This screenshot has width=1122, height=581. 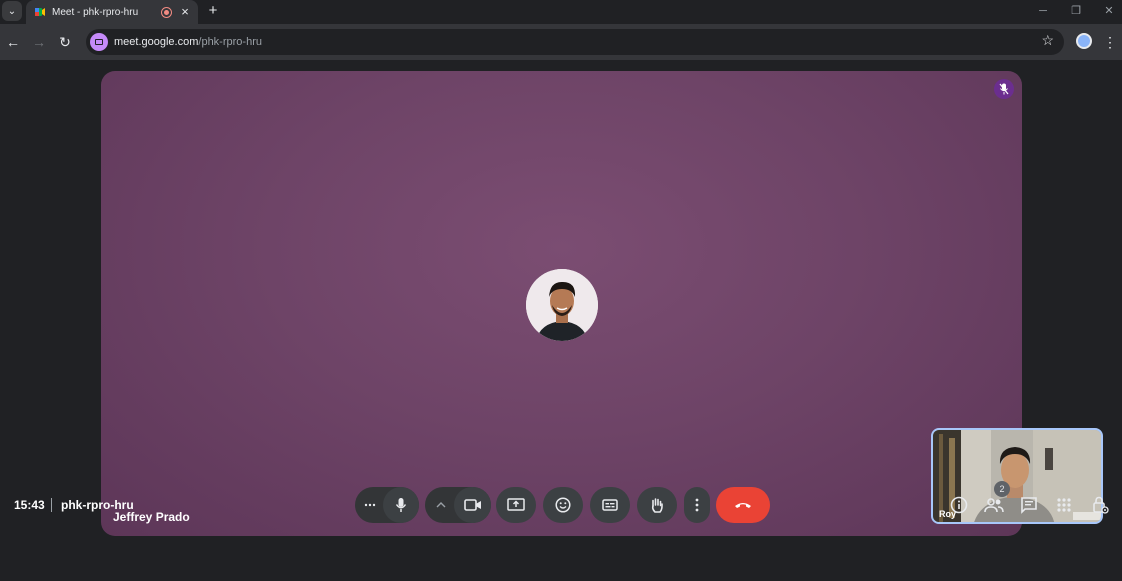 I want to click on chevron-up-icon, so click(x=441, y=505).